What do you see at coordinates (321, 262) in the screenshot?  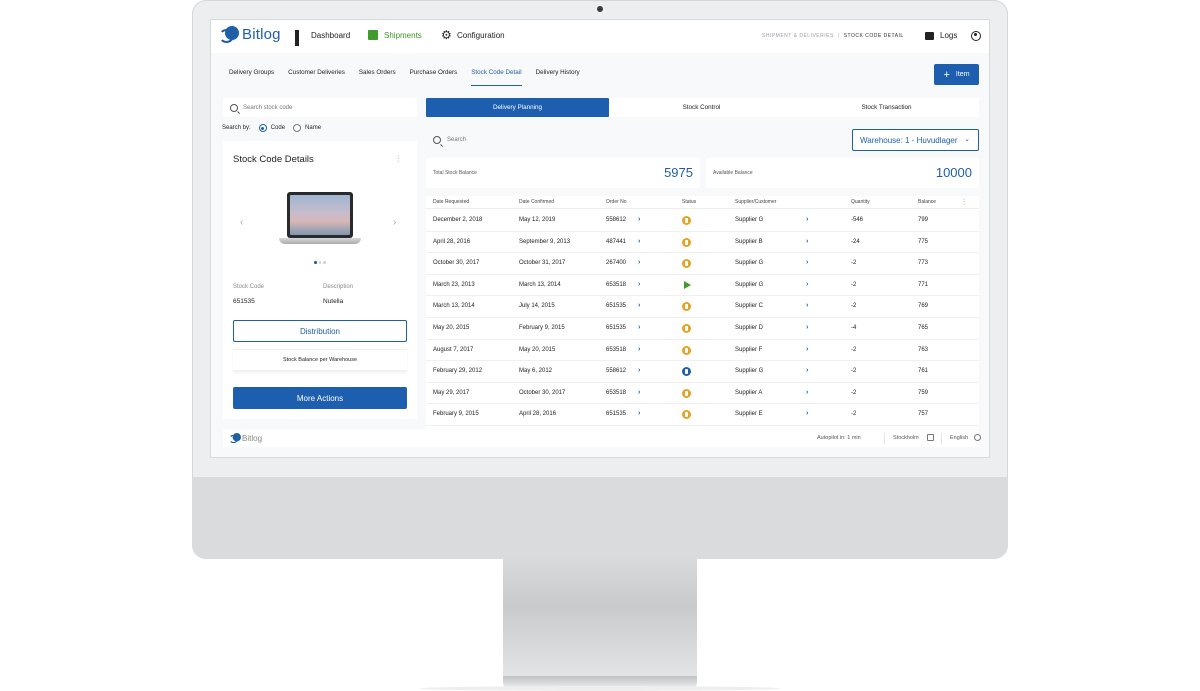 I see `carousel-dots` at bounding box center [321, 262].